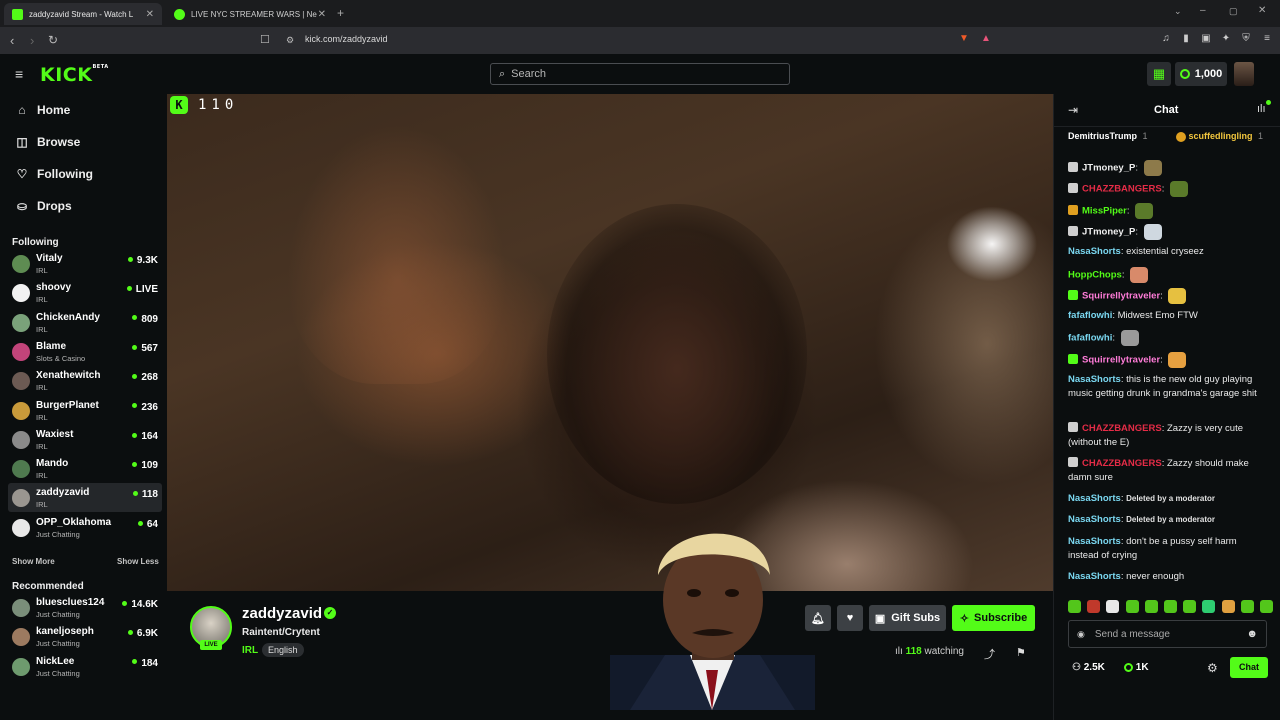 This screenshot has width=1280, height=720. I want to click on emoji-icon: ☻, so click(1252, 634).